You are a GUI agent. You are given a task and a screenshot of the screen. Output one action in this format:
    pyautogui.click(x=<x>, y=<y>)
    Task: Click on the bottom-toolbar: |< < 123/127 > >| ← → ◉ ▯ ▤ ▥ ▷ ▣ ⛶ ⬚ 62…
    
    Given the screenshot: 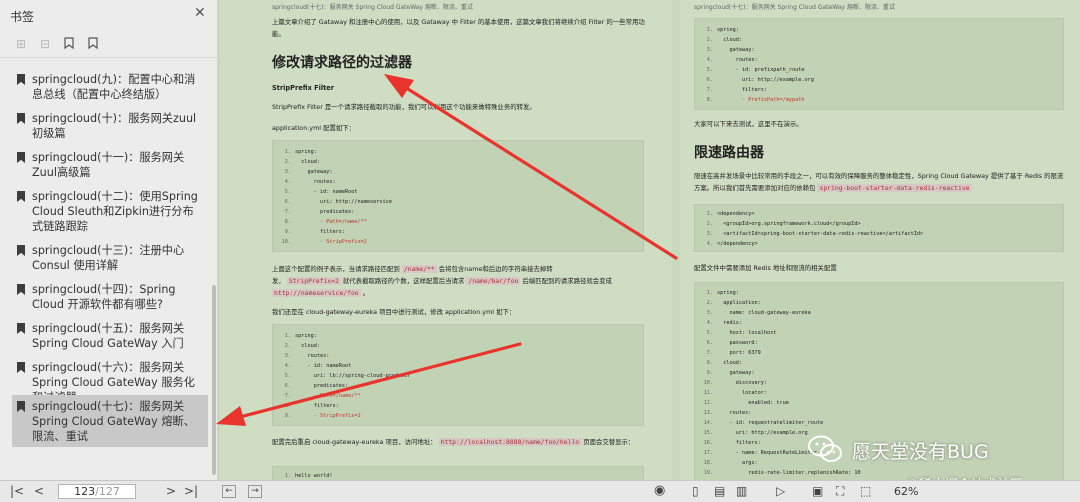 What is the action you would take?
    pyautogui.click(x=540, y=491)
    